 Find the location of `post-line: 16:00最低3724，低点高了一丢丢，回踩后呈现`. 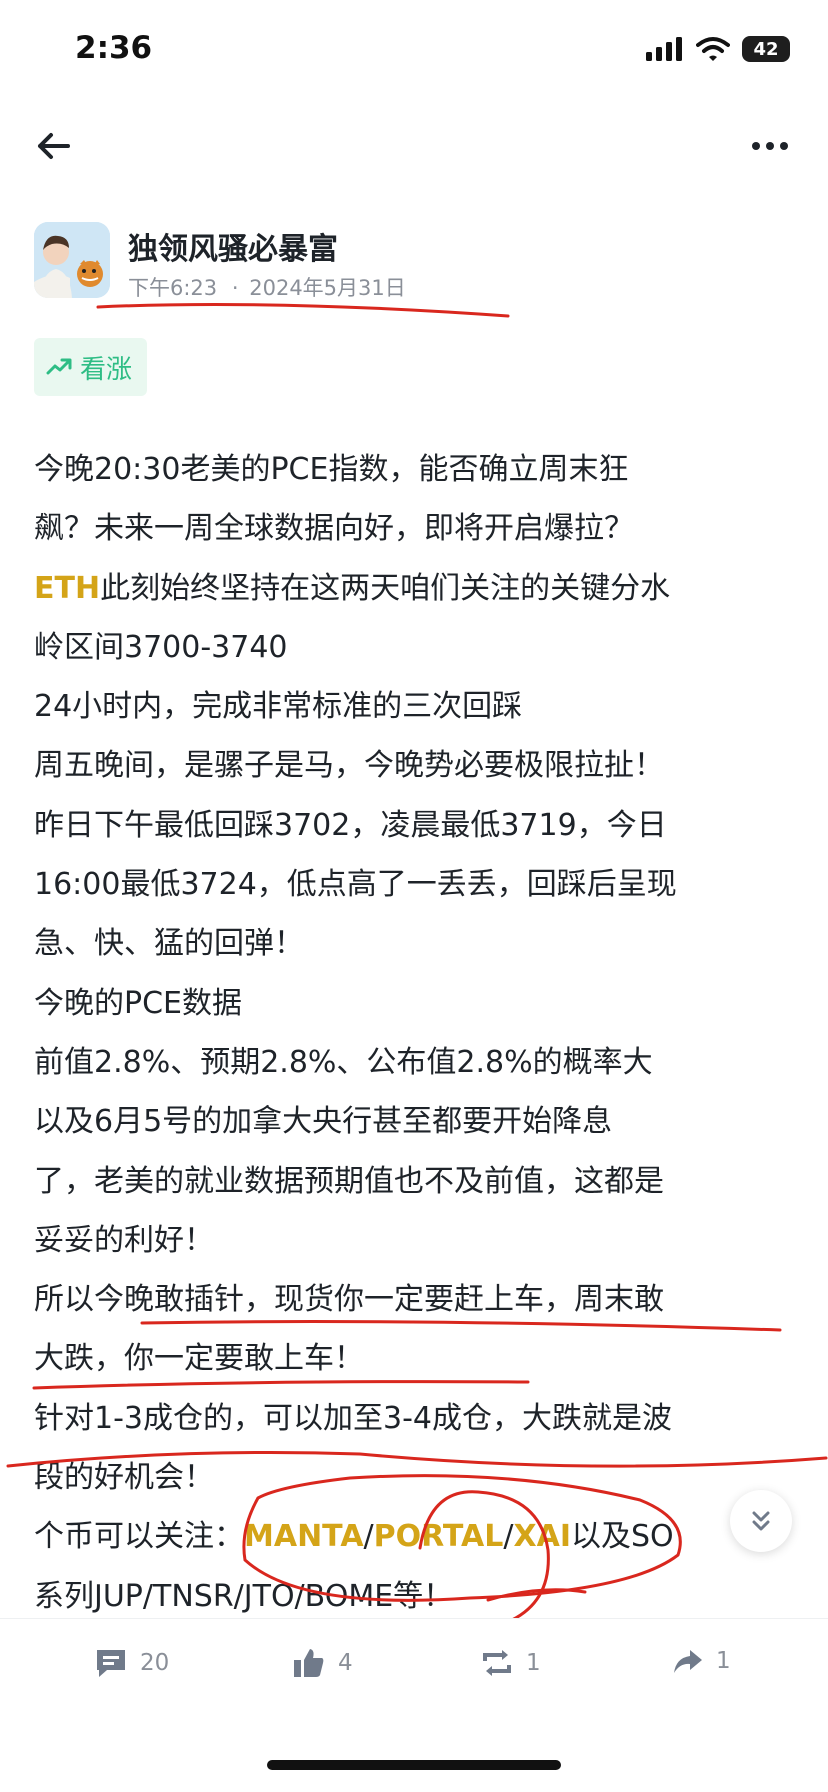

post-line: 16:00最低3724，低点高了一丢丢，回踩后呈现 is located at coordinates (414, 884).